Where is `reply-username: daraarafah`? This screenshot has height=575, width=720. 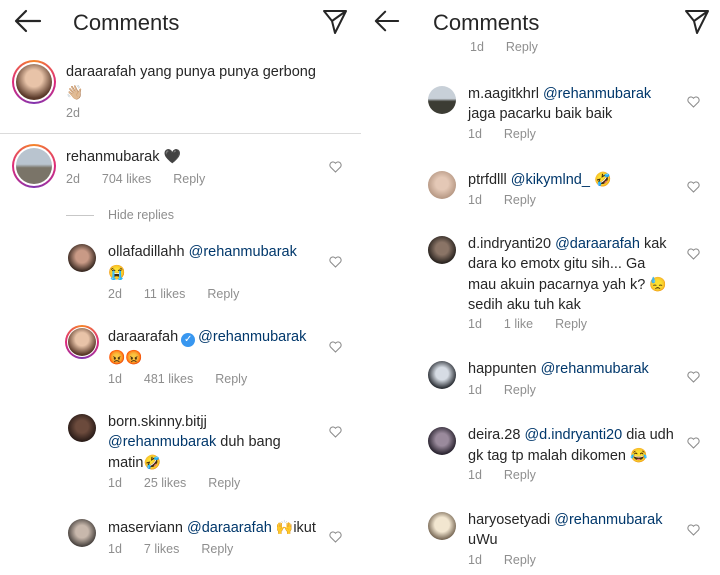
reply-username: daraarafah is located at coordinates (143, 337).